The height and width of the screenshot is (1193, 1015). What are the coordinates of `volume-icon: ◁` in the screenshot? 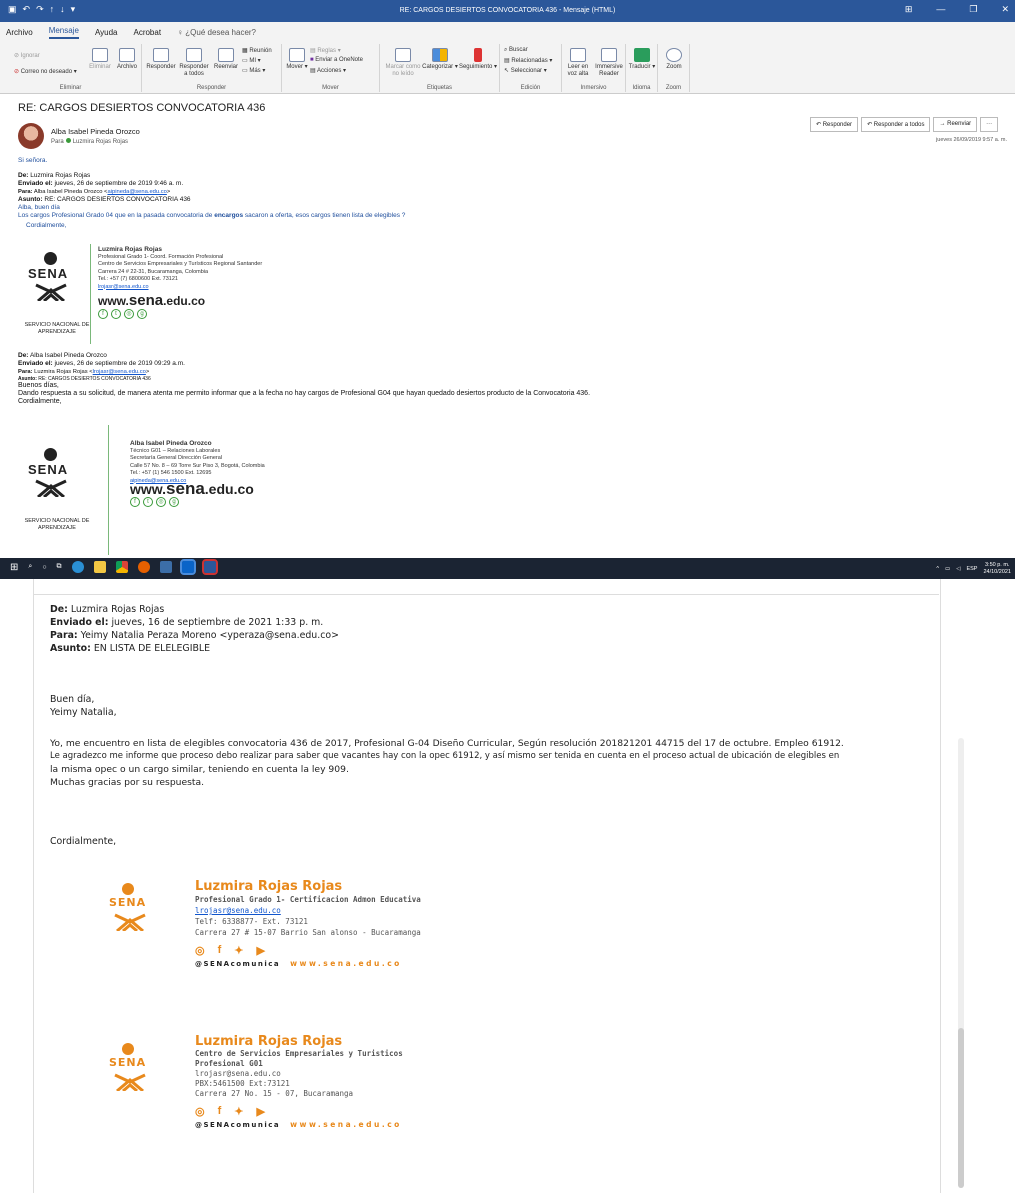 It's located at (958, 569).